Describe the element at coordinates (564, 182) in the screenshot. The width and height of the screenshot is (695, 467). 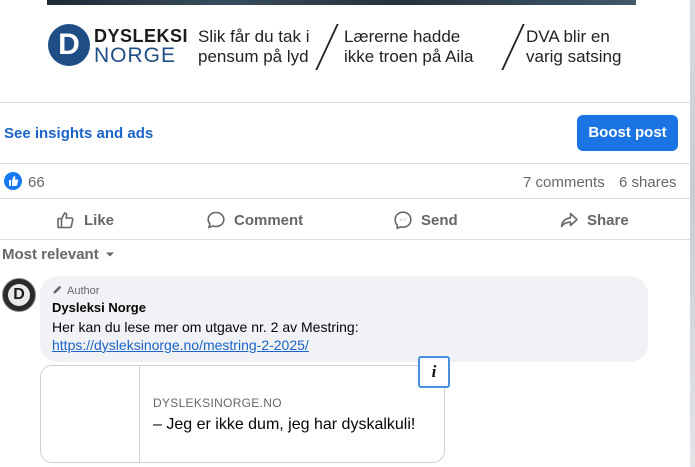
I see `comments-count-link: 7 comments` at that location.